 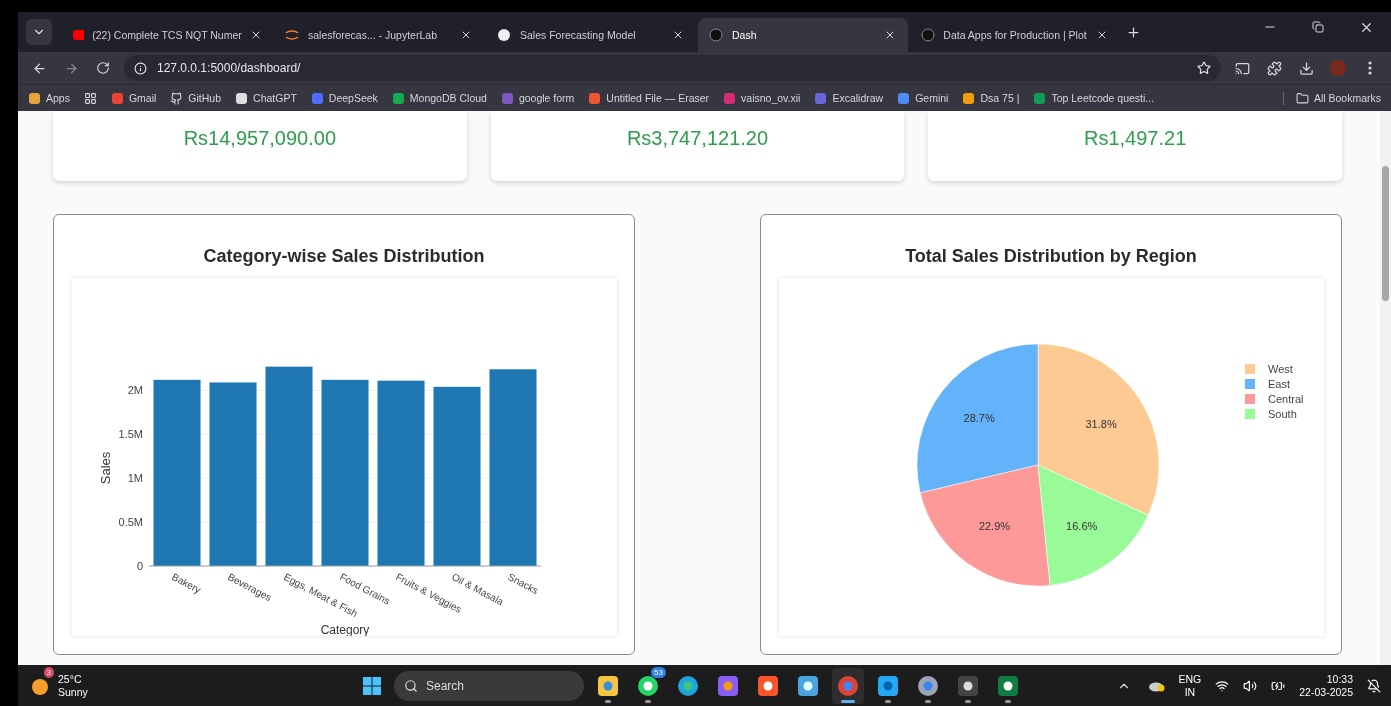 I want to click on video-icon, so click(x=79, y=35).